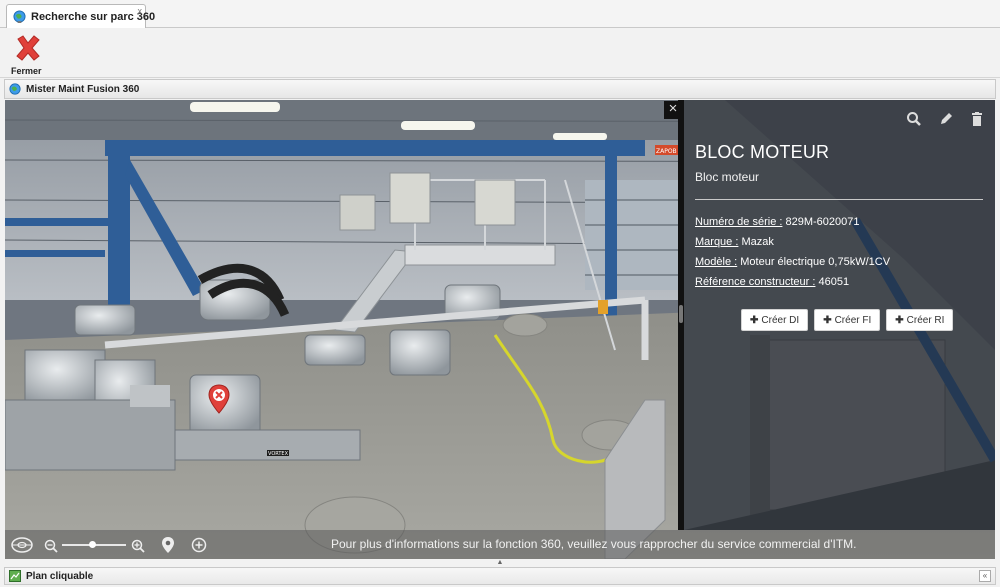 The height and width of the screenshot is (587, 1000). What do you see at coordinates (739, 222) in the screenshot?
I see `serial-number-label: Numéro de série :` at bounding box center [739, 222].